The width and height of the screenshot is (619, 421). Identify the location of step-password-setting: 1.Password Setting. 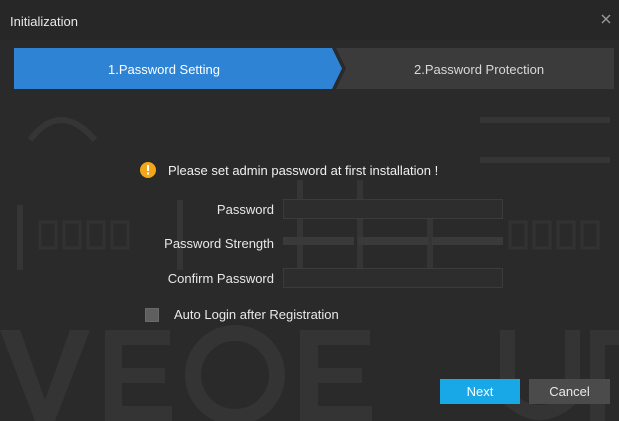
(164, 69).